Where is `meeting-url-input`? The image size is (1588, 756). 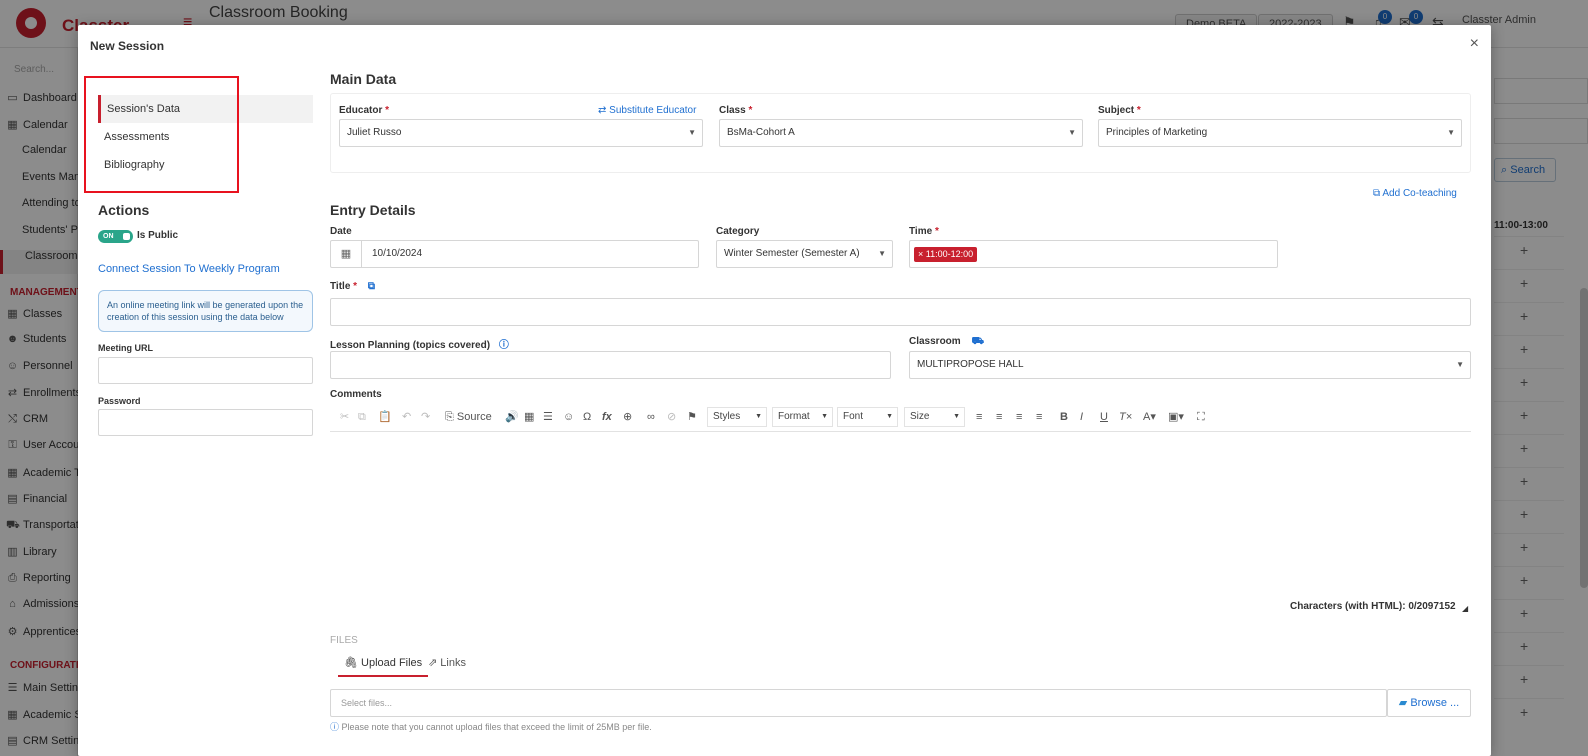
meeting-url-input is located at coordinates (205, 370).